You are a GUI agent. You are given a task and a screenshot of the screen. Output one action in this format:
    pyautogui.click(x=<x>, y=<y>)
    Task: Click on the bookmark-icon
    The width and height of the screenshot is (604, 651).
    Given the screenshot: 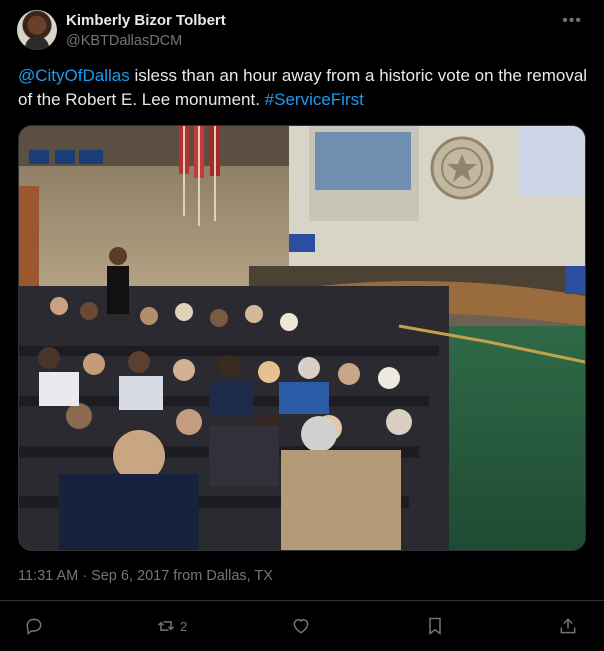 What is the action you would take?
    pyautogui.click(x=435, y=626)
    